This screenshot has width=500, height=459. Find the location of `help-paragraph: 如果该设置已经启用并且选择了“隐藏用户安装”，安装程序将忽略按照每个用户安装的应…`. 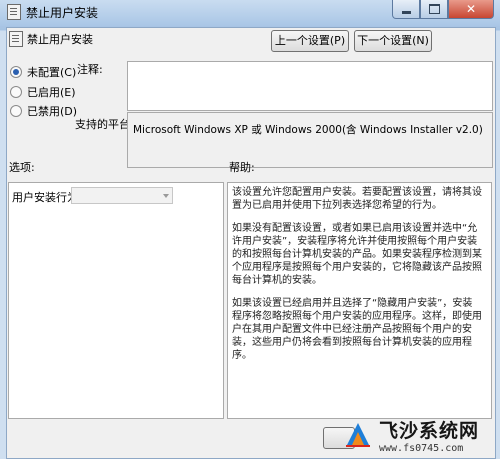

help-paragraph: 如果该设置已经启用并且选择了“隐藏用户安装”，安装程序将忽略按照每个用户安装的应… is located at coordinates (357, 329).